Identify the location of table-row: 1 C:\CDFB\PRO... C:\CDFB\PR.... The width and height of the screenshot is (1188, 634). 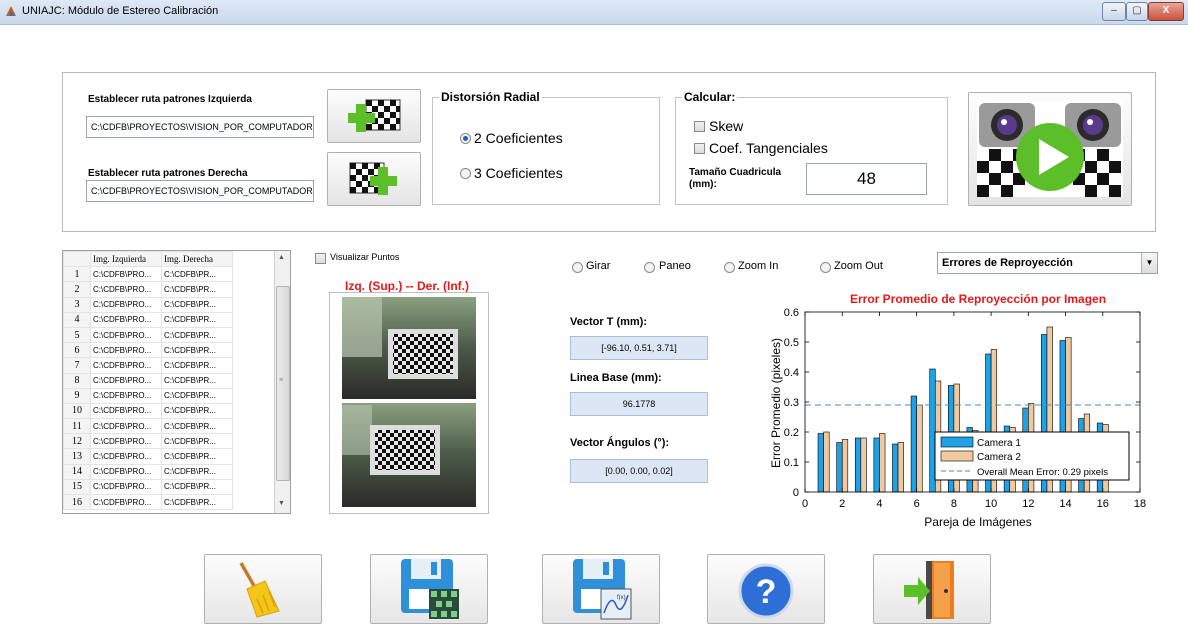
(148, 274).